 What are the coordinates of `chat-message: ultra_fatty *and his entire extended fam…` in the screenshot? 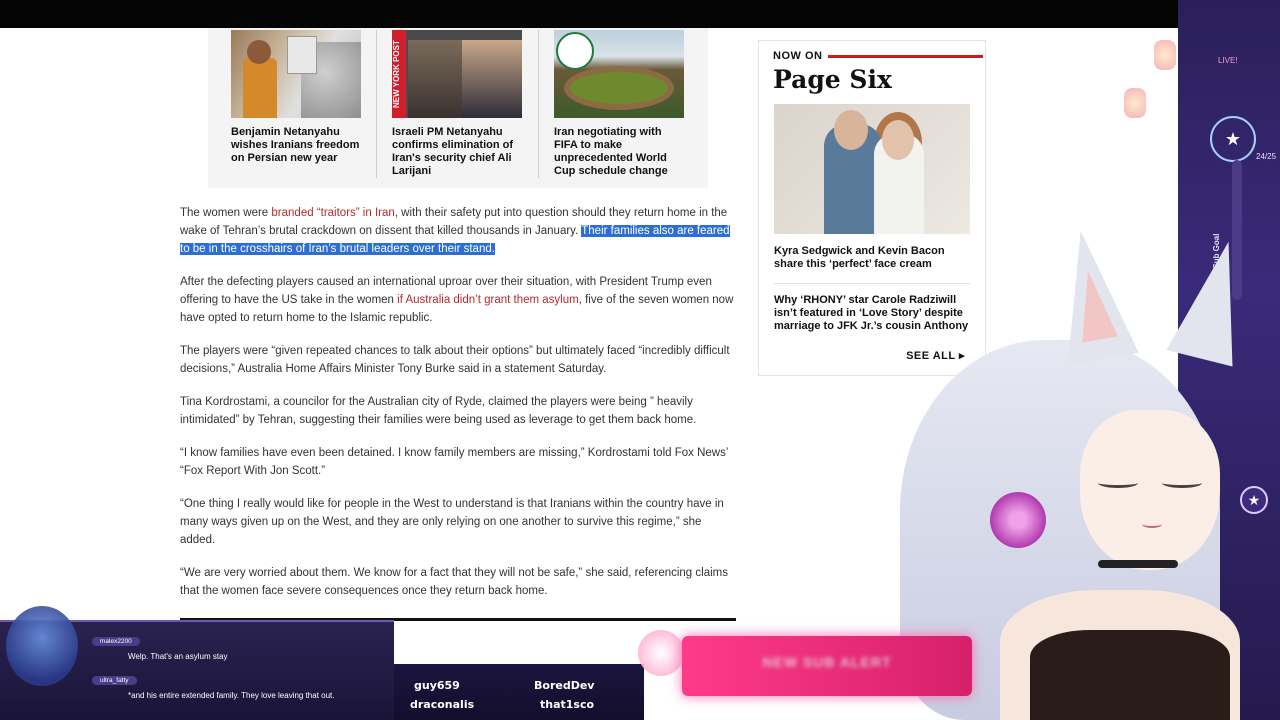 It's located at (237, 685).